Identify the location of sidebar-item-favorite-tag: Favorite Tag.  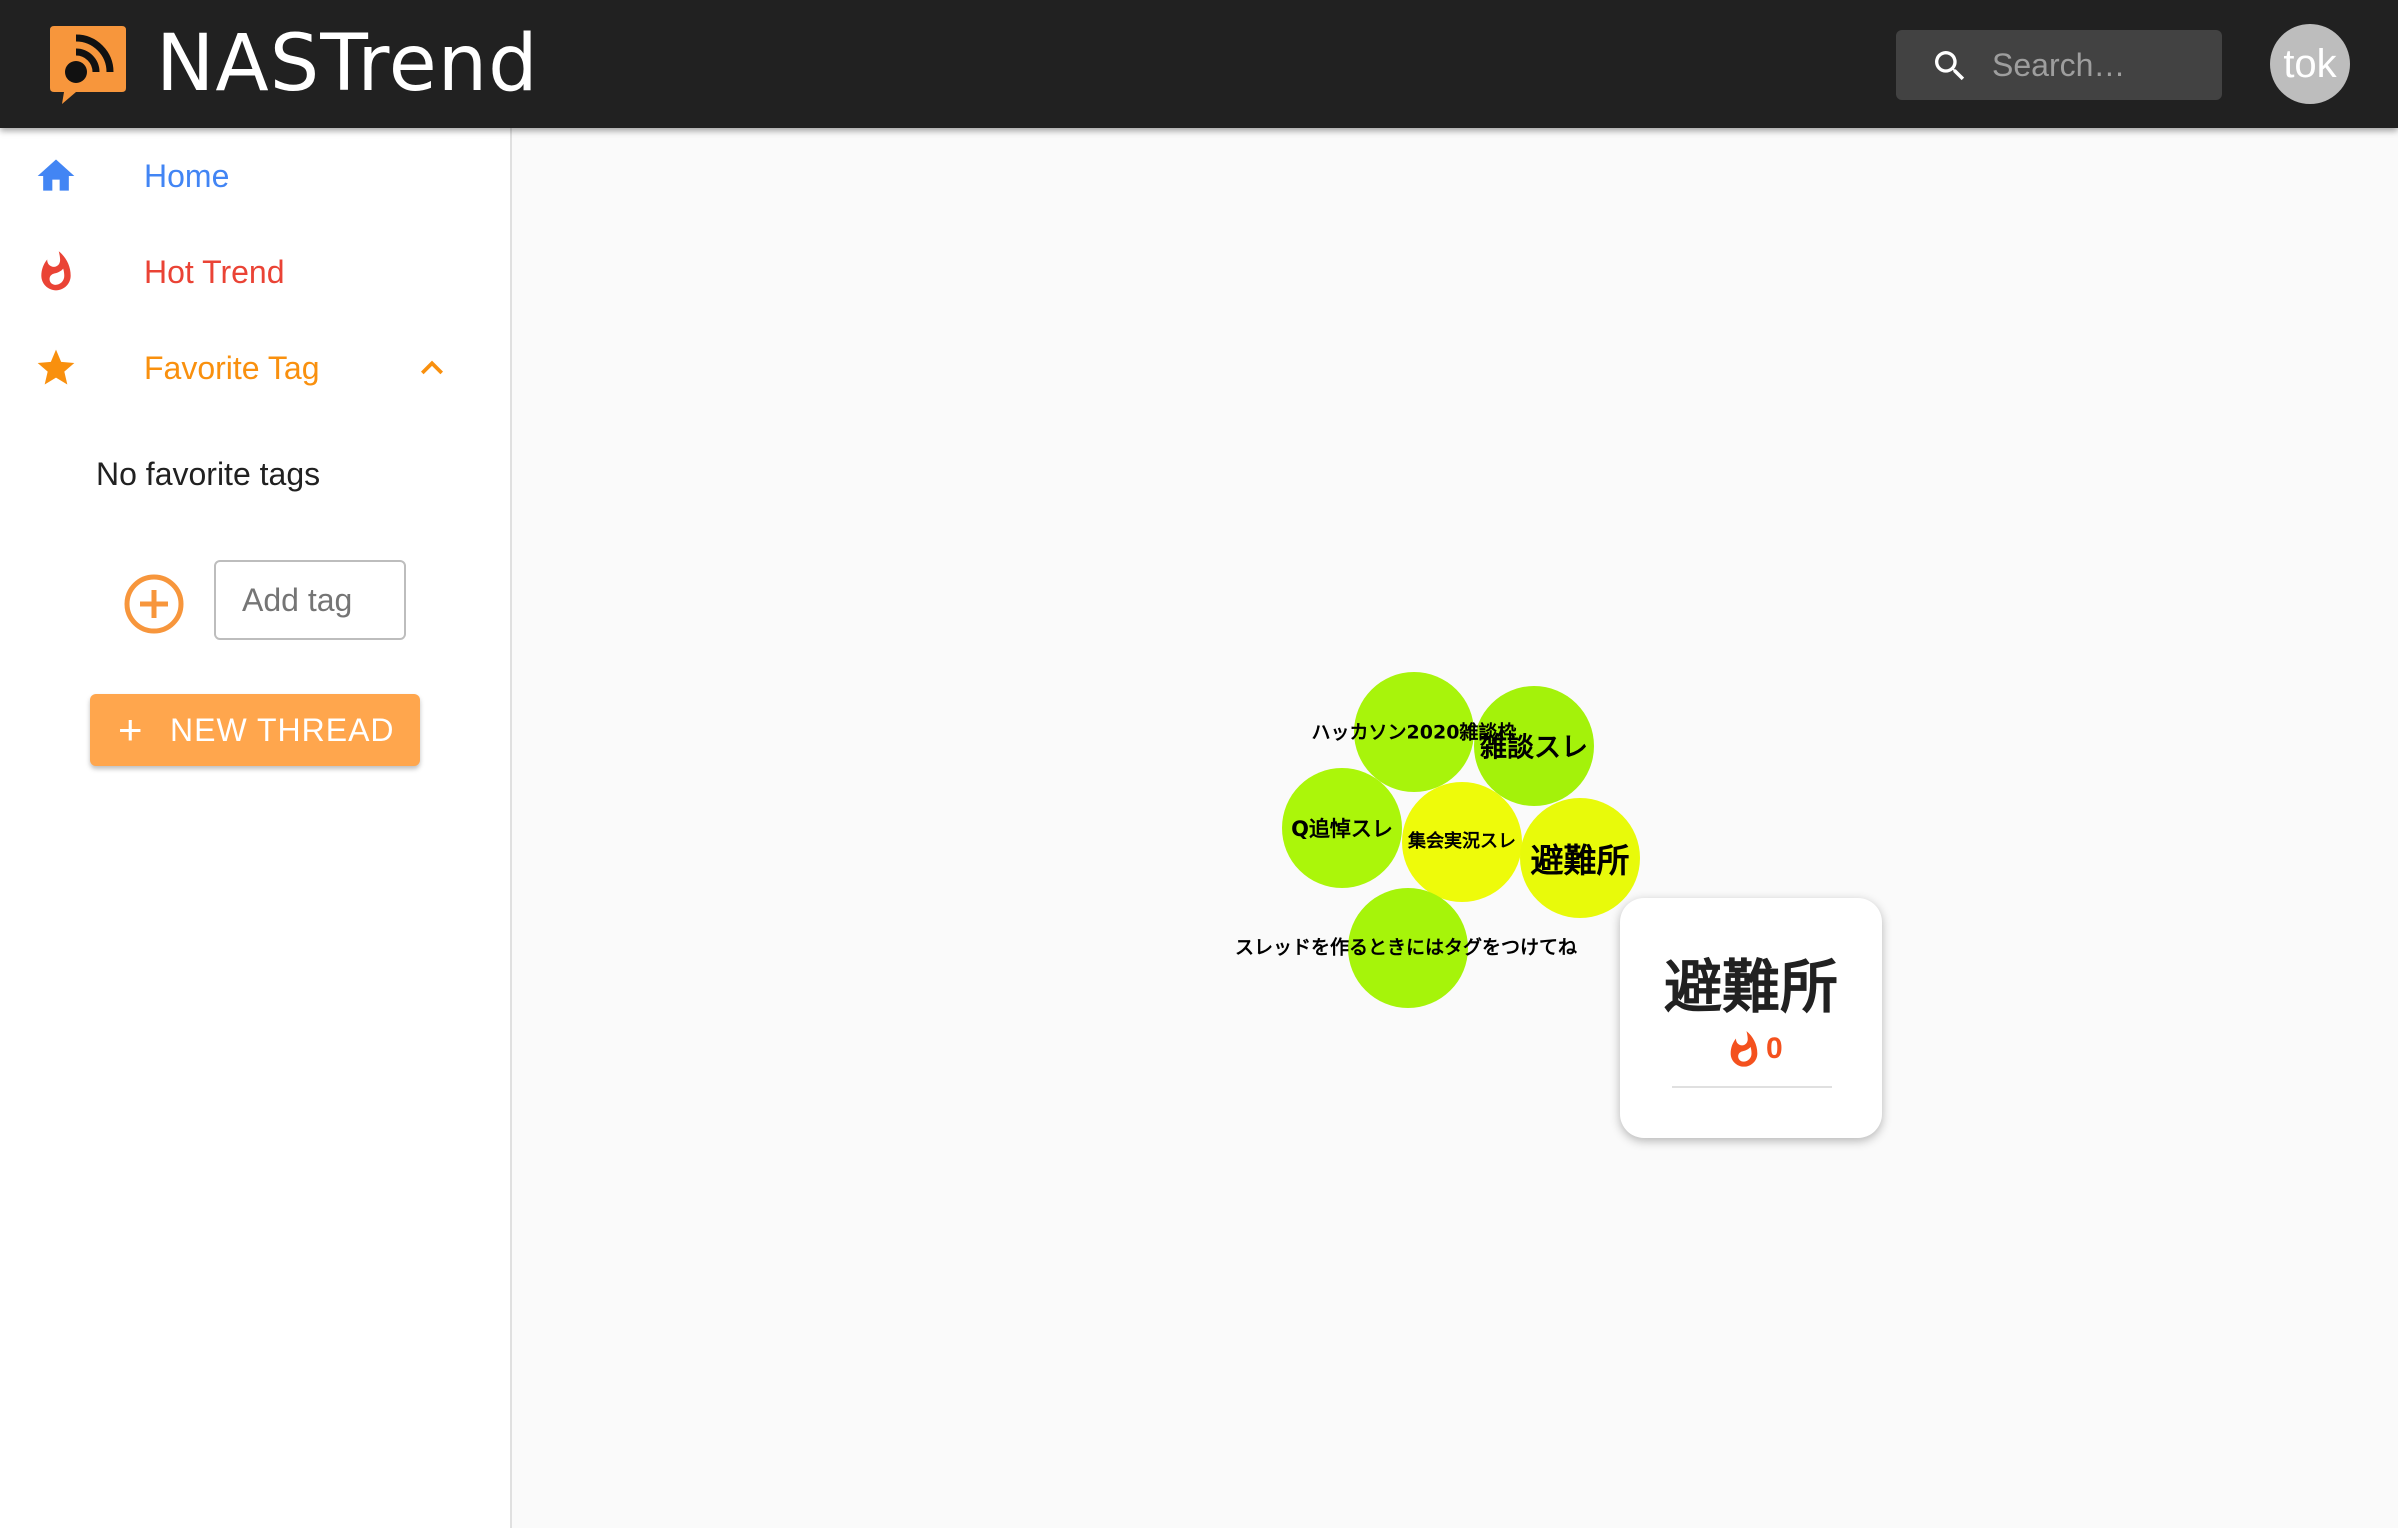
(255, 368).